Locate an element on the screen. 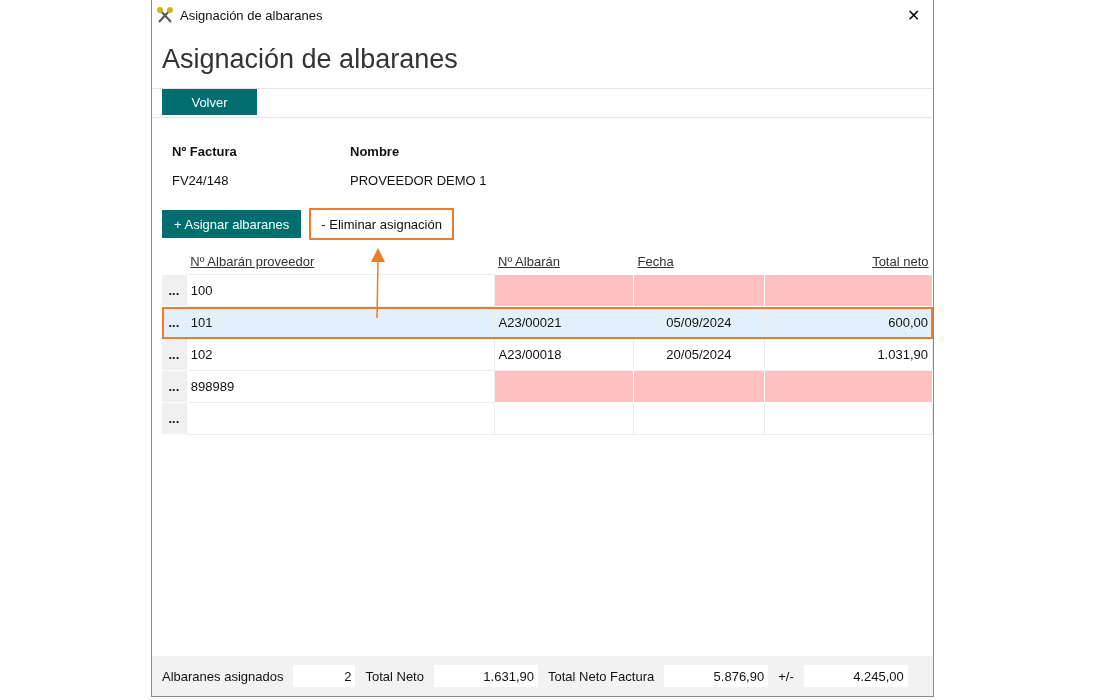 Image resolution: width=1107 pixels, height=700 pixels. summary-label: Total Neto Factura is located at coordinates (601, 676).